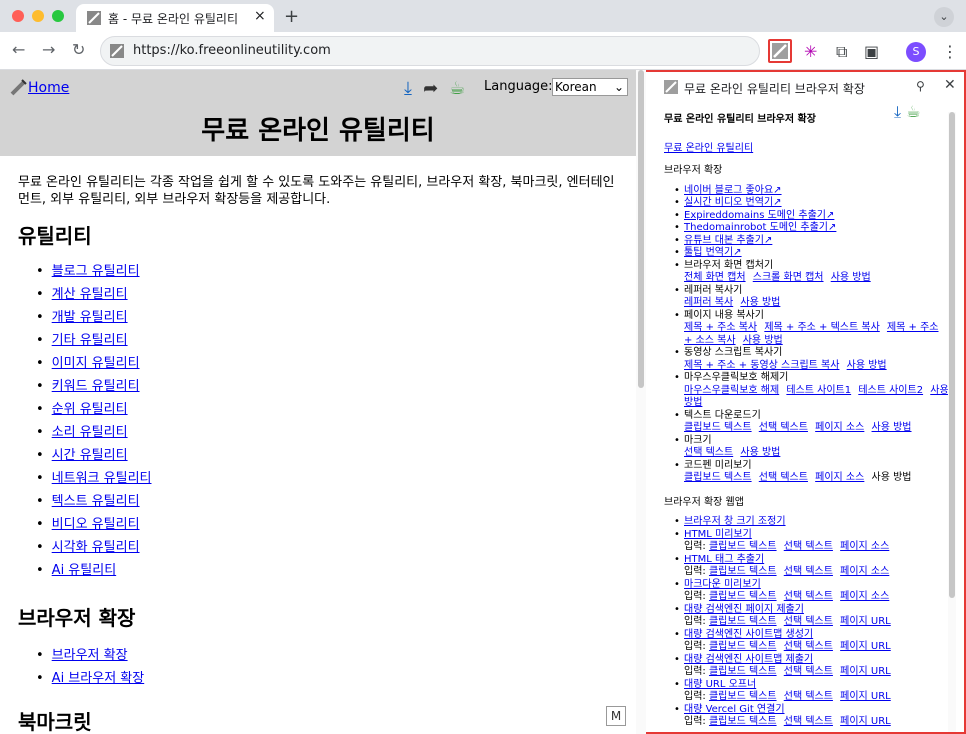 This screenshot has width=966, height=734. Describe the element at coordinates (780, 51) in the screenshot. I see `extension-freeonlineutility-button` at that location.